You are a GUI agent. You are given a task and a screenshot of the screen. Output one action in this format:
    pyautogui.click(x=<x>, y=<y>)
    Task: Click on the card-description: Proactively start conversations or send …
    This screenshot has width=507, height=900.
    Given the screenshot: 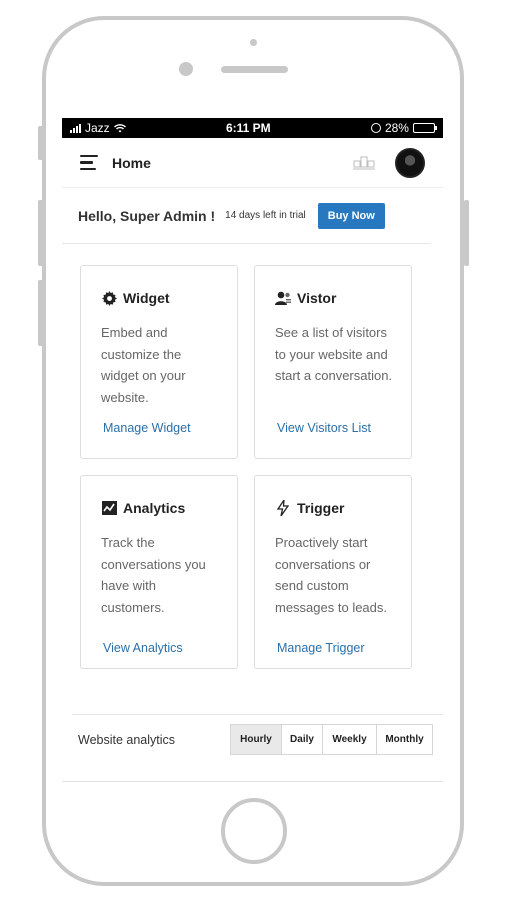 What is the action you would take?
    pyautogui.click(x=331, y=575)
    